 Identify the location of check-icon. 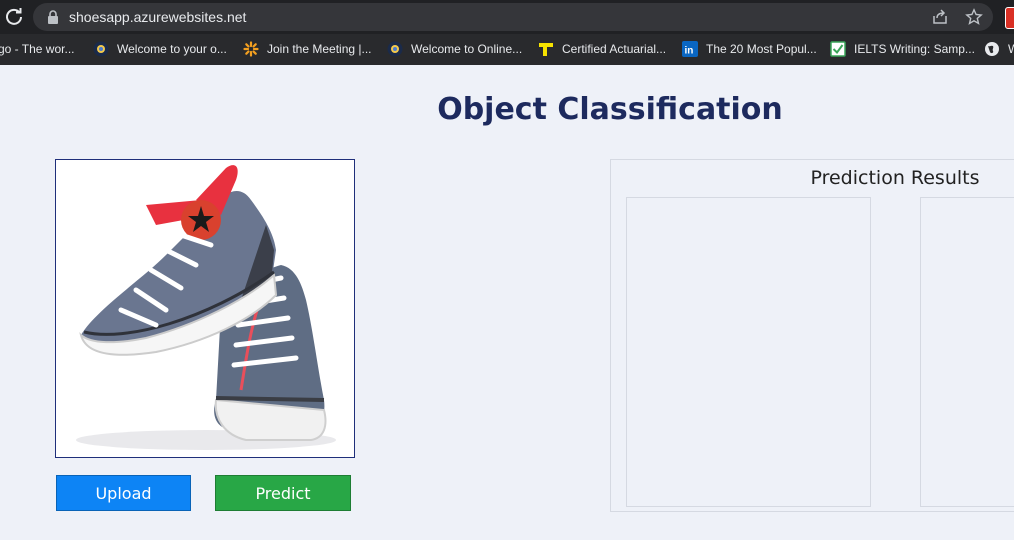
(838, 49).